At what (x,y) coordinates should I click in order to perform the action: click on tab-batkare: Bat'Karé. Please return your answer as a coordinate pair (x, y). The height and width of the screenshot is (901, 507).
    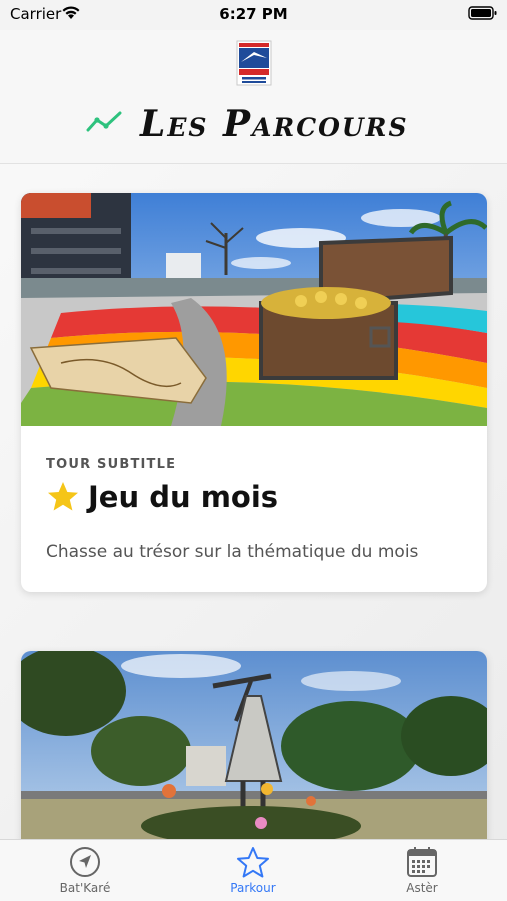
    Looking at the image, I should click on (85, 870).